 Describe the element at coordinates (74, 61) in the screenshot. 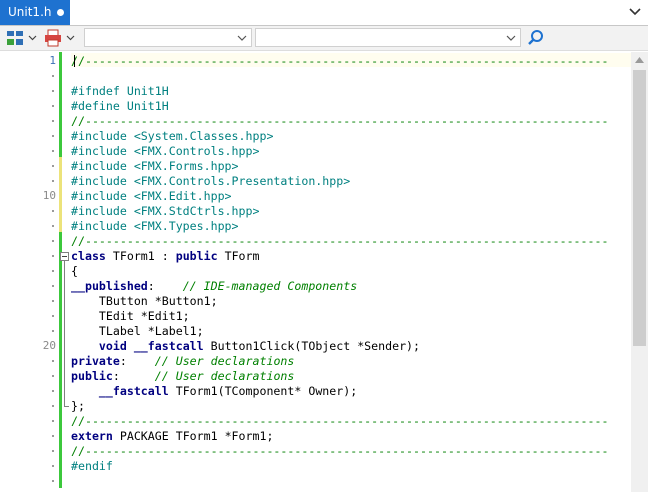

I see `text-cursor` at that location.